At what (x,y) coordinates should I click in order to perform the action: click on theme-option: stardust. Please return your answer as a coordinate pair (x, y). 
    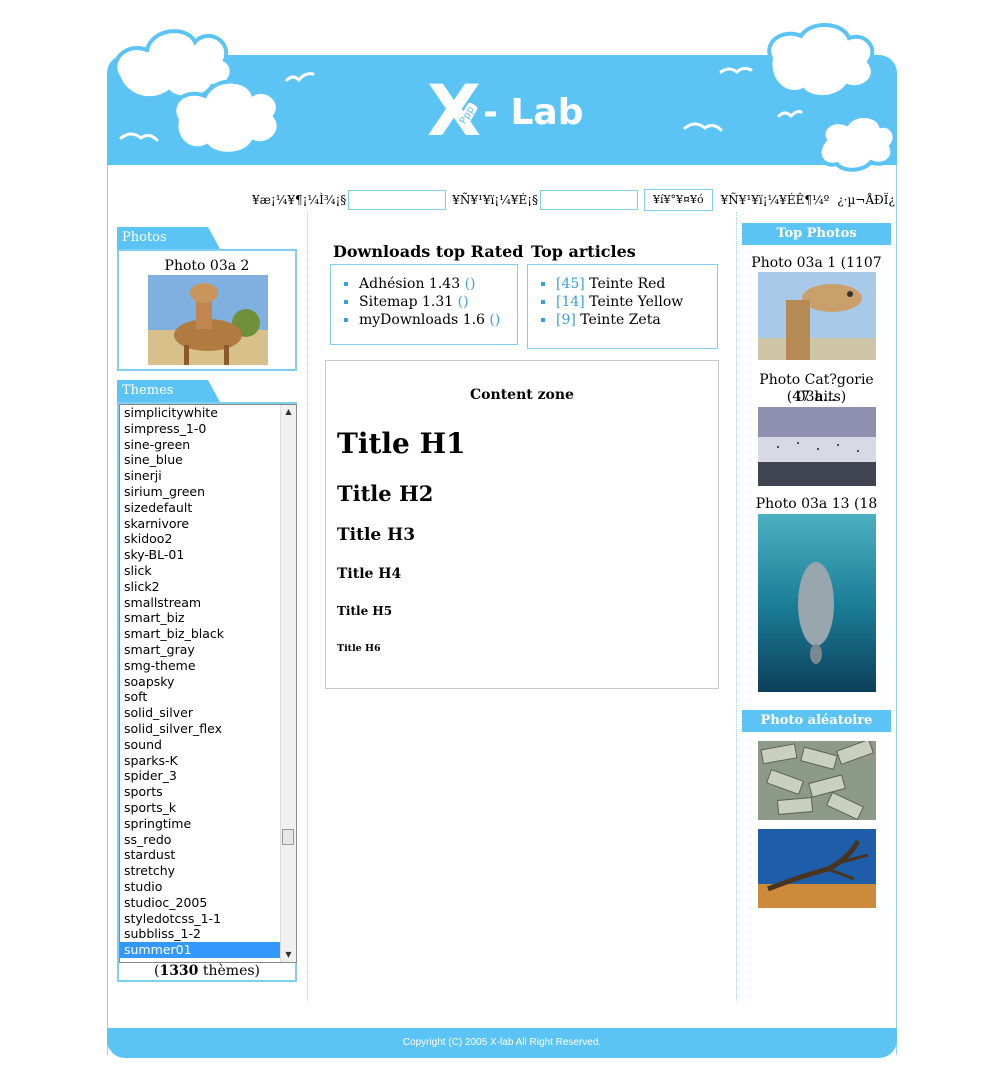
    Looking at the image, I should click on (208, 855).